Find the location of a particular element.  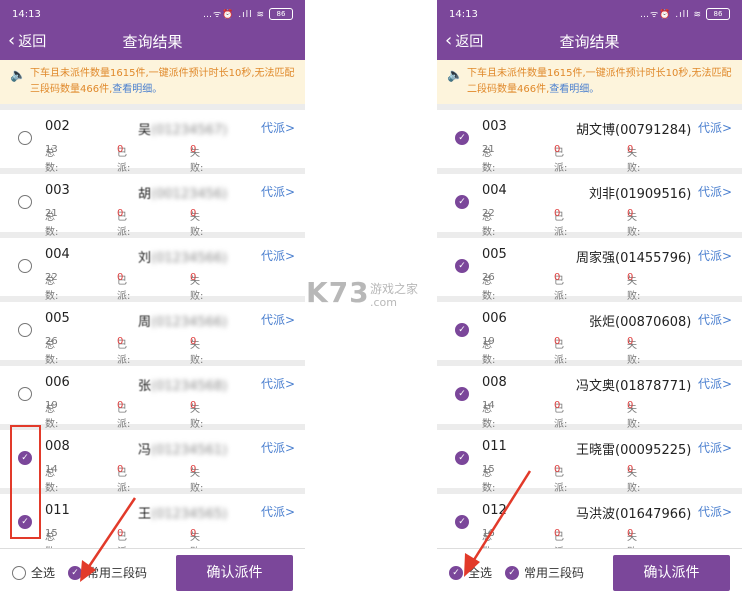

courier-name-text: 冯文奥 is located at coordinates (596, 386).